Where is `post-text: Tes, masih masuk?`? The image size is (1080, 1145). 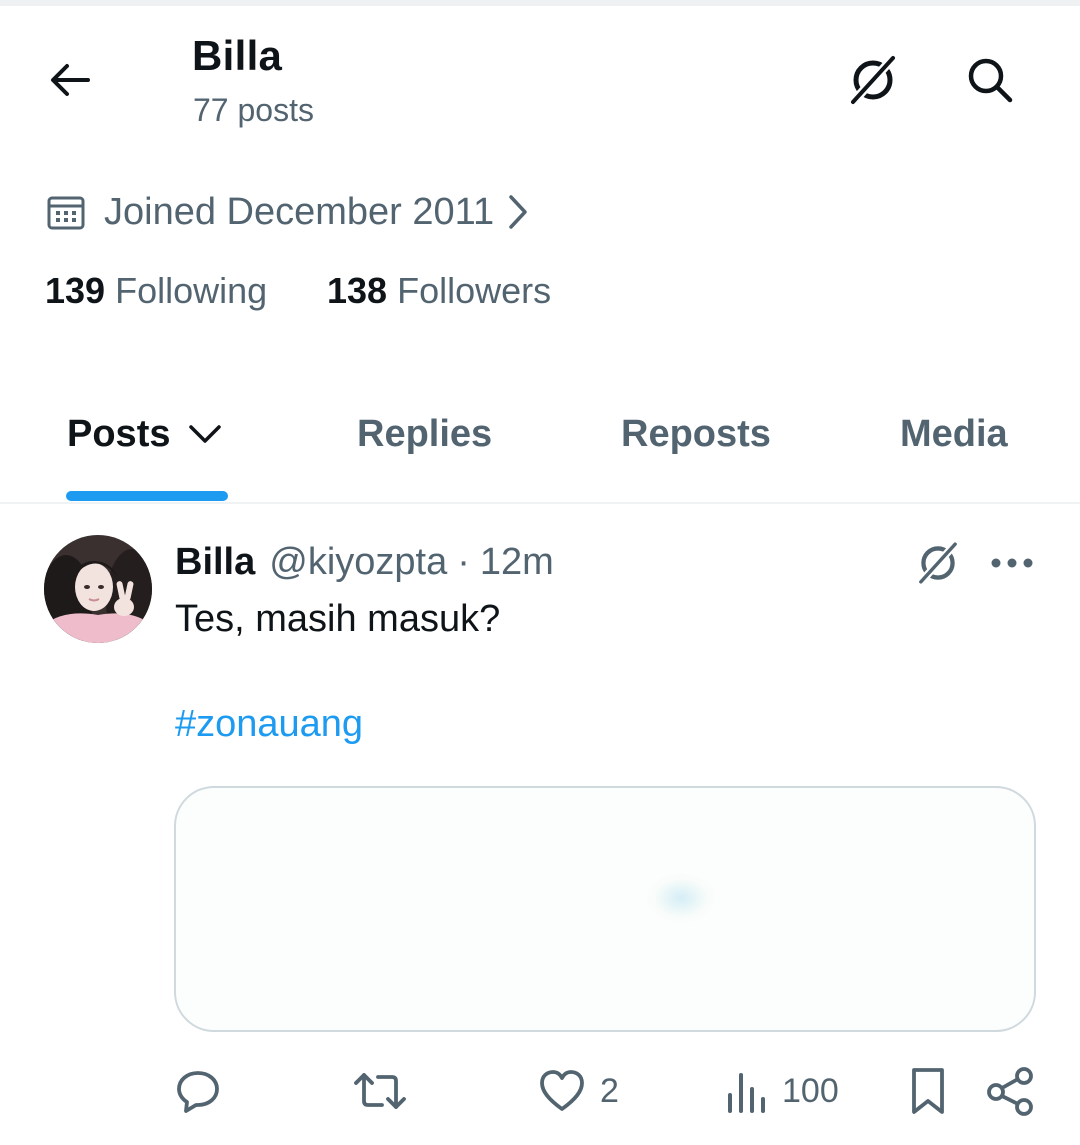 post-text: Tes, masih masuk? is located at coordinates (338, 619).